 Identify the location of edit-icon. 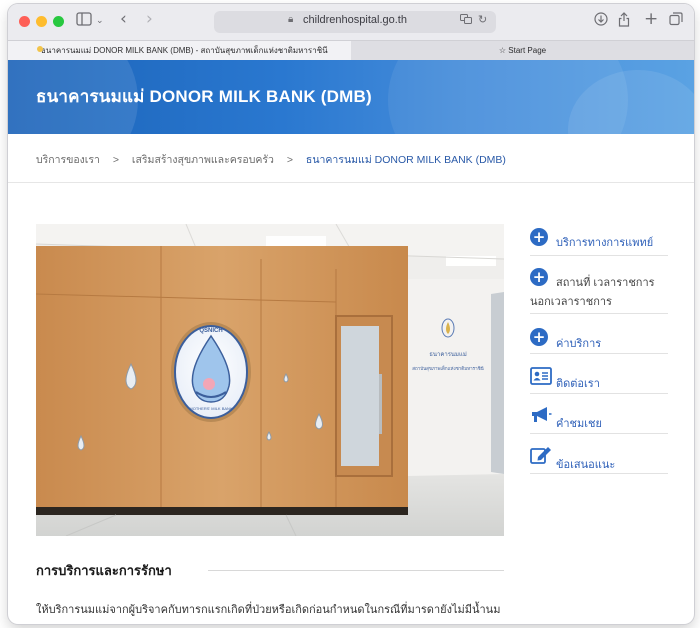
(541, 457).